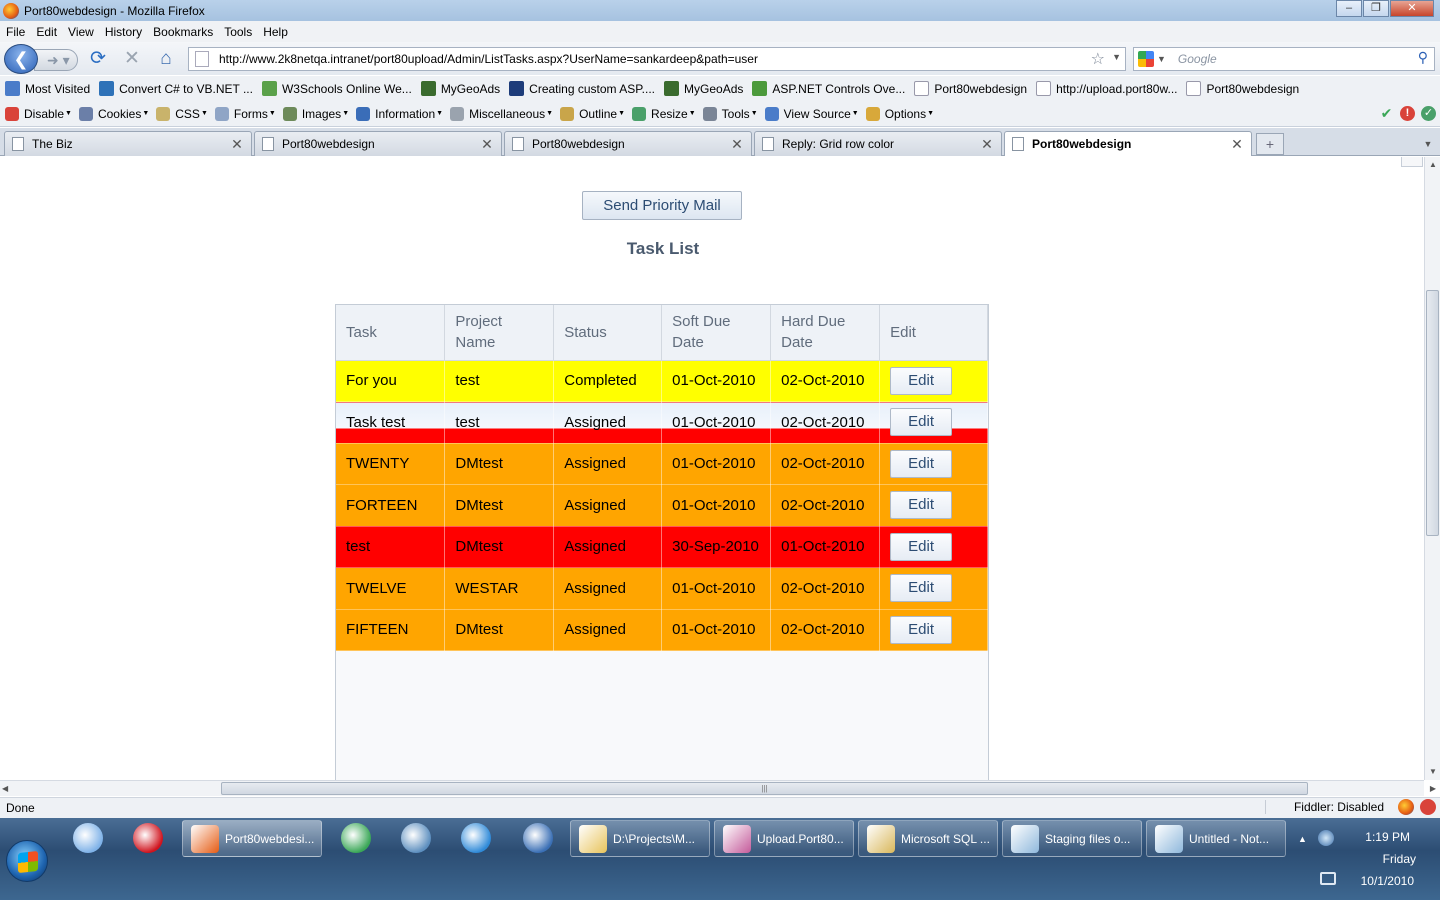 Image resolution: width=1440 pixels, height=900 pixels. I want to click on reload-icon: ⟳, so click(98, 59).